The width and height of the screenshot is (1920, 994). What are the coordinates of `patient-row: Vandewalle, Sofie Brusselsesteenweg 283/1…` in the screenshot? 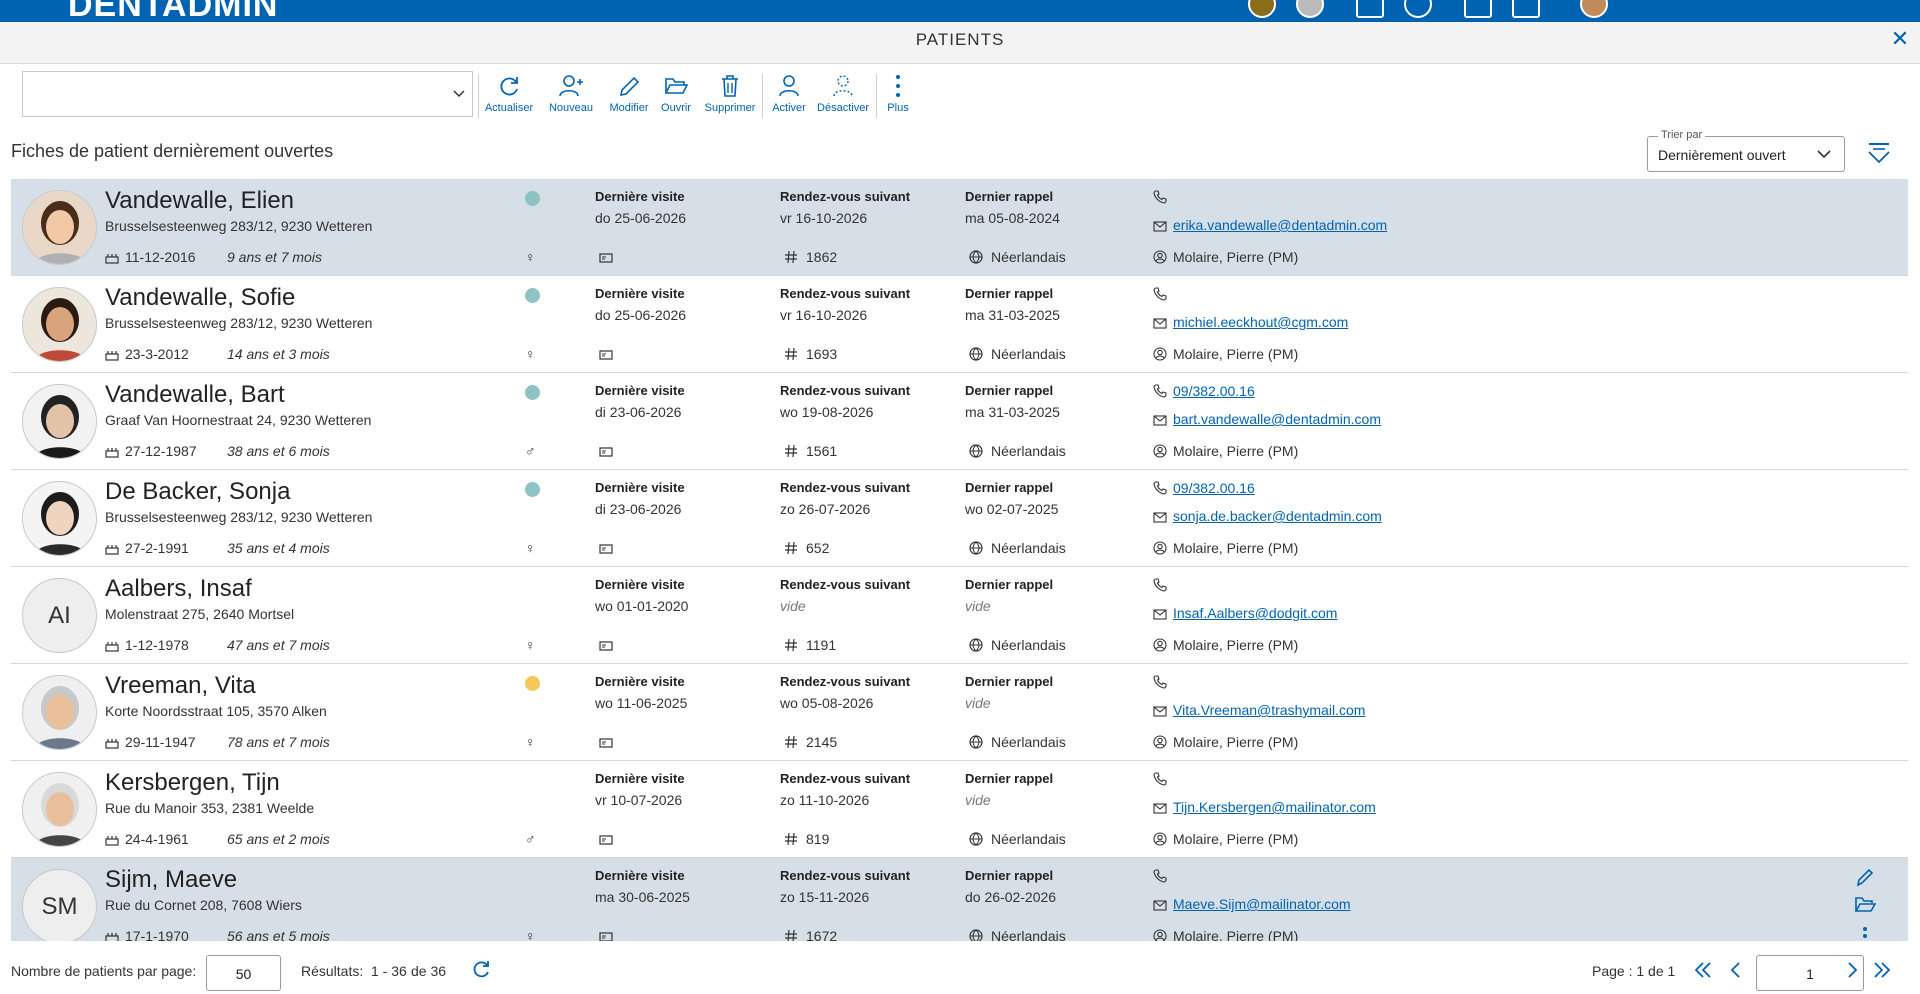 It's located at (959, 324).